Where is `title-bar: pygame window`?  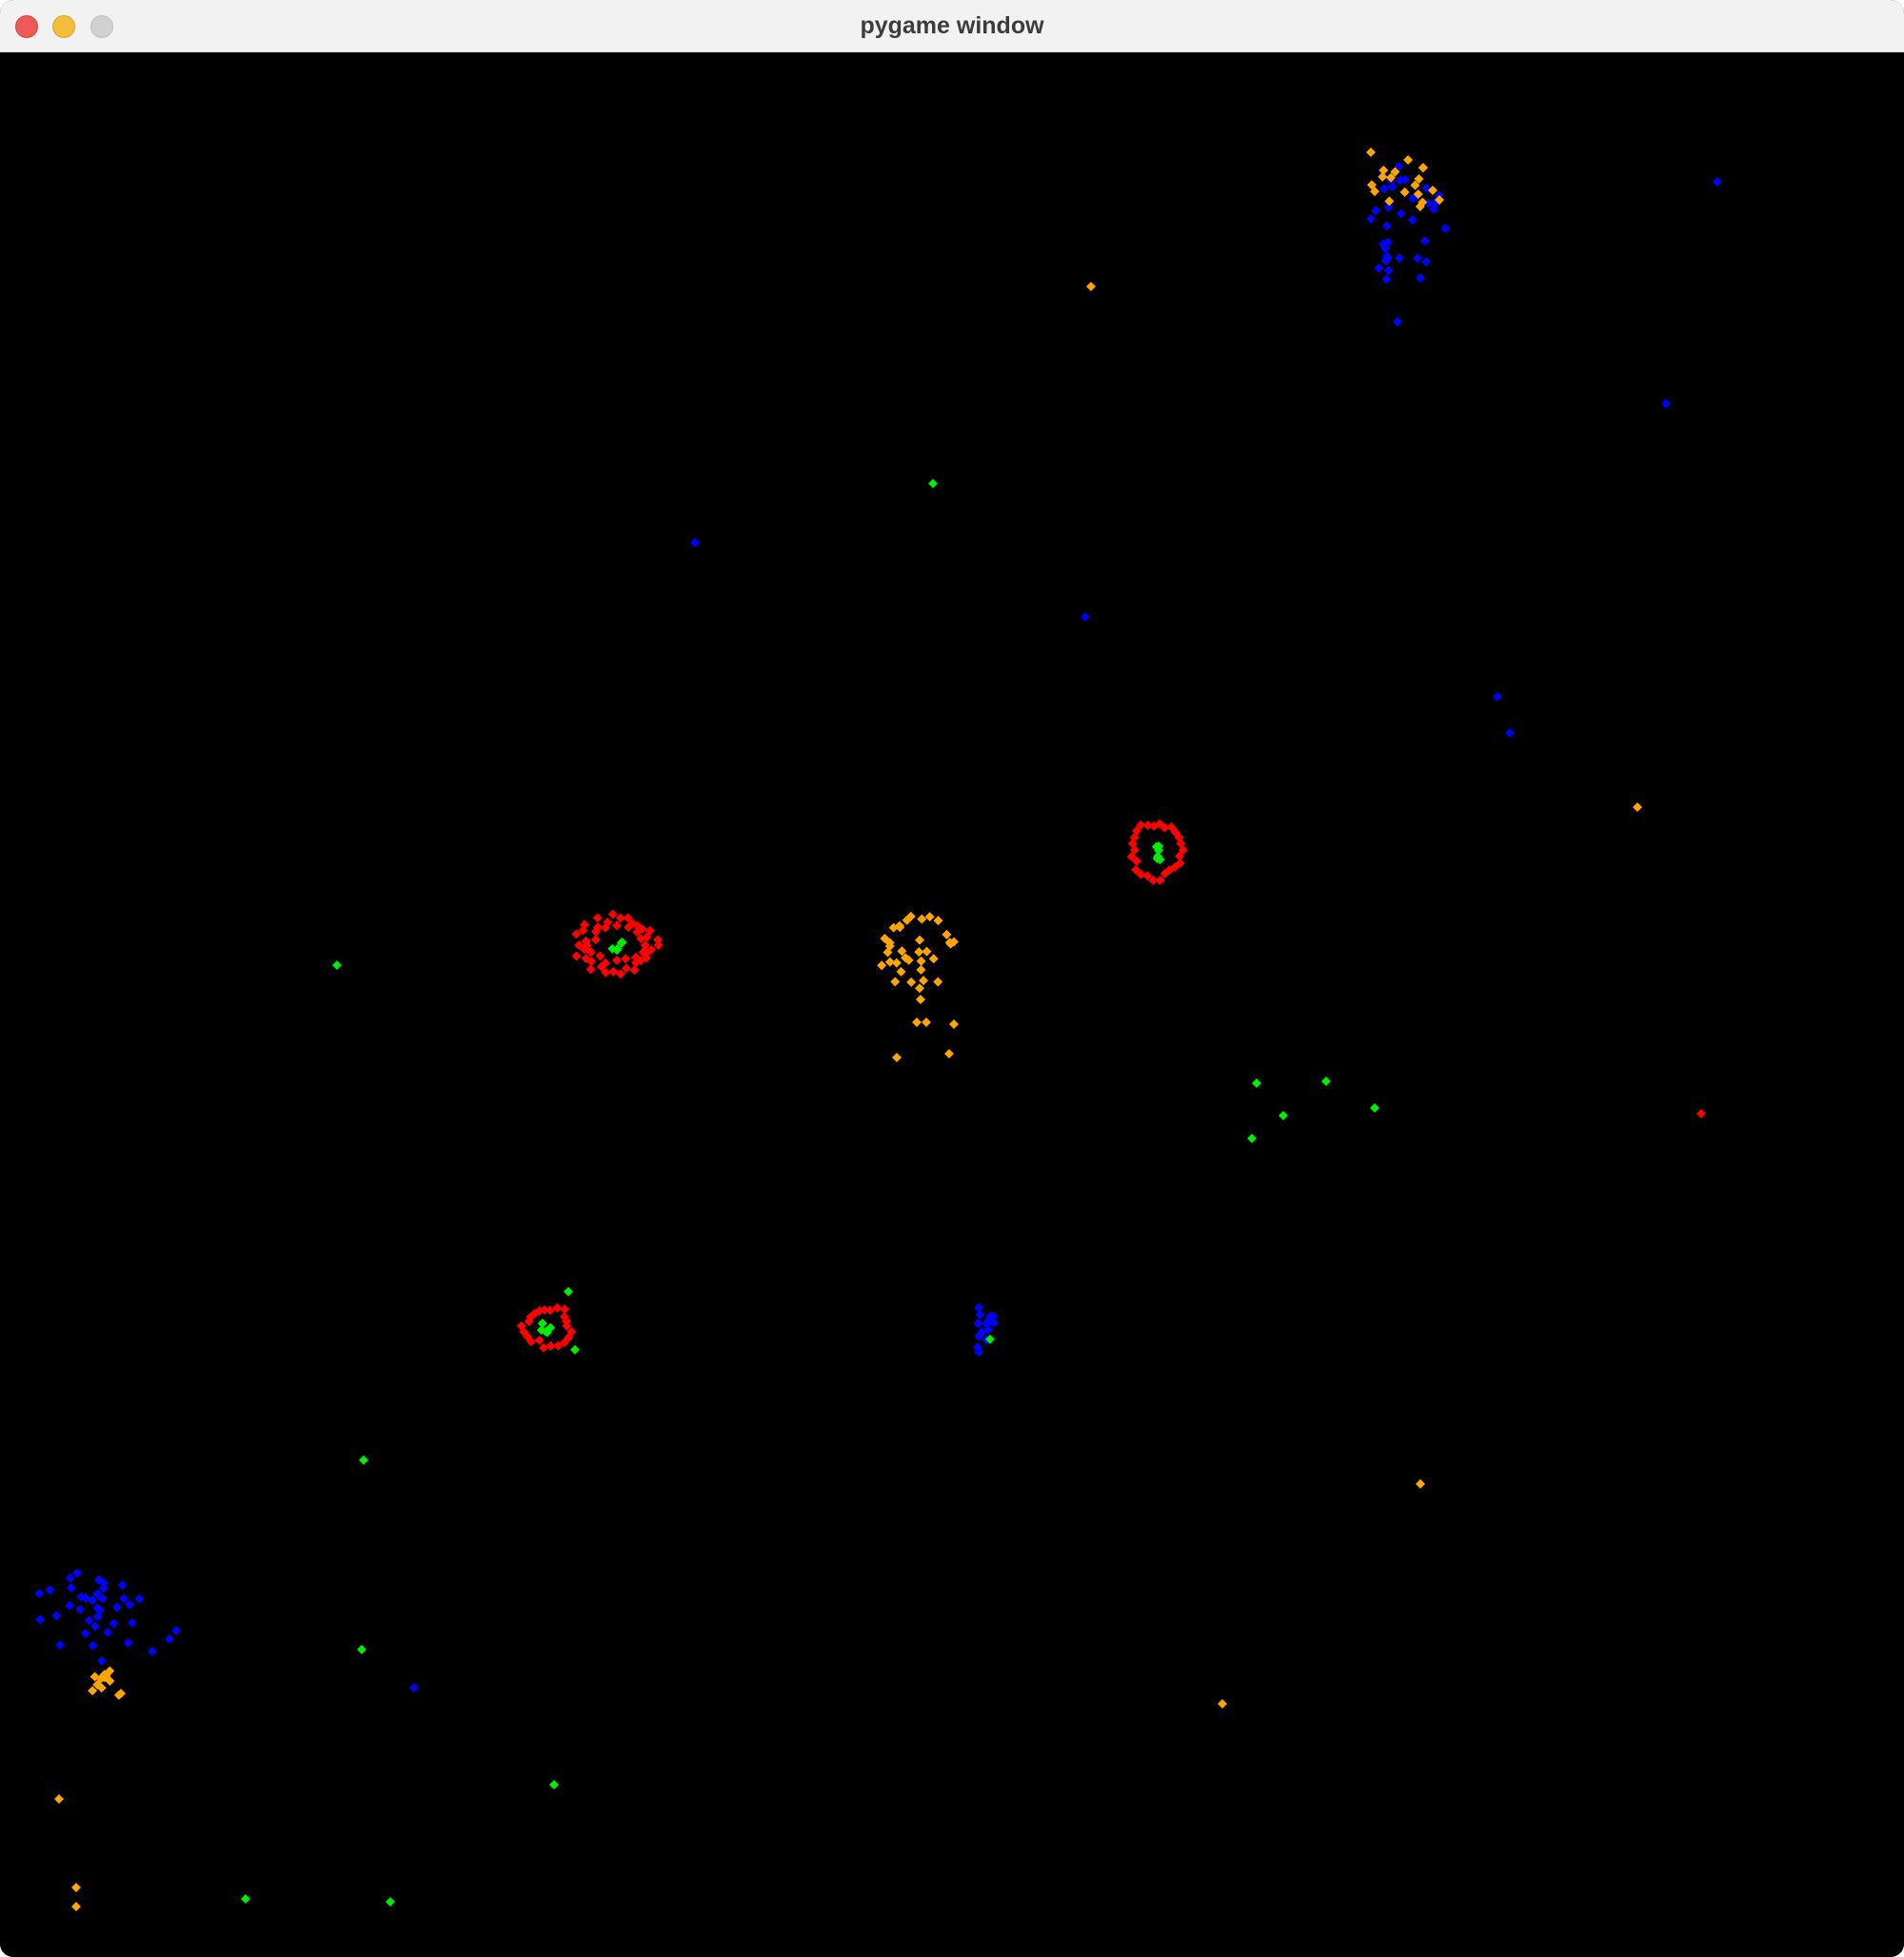
title-bar: pygame window is located at coordinates (952, 26).